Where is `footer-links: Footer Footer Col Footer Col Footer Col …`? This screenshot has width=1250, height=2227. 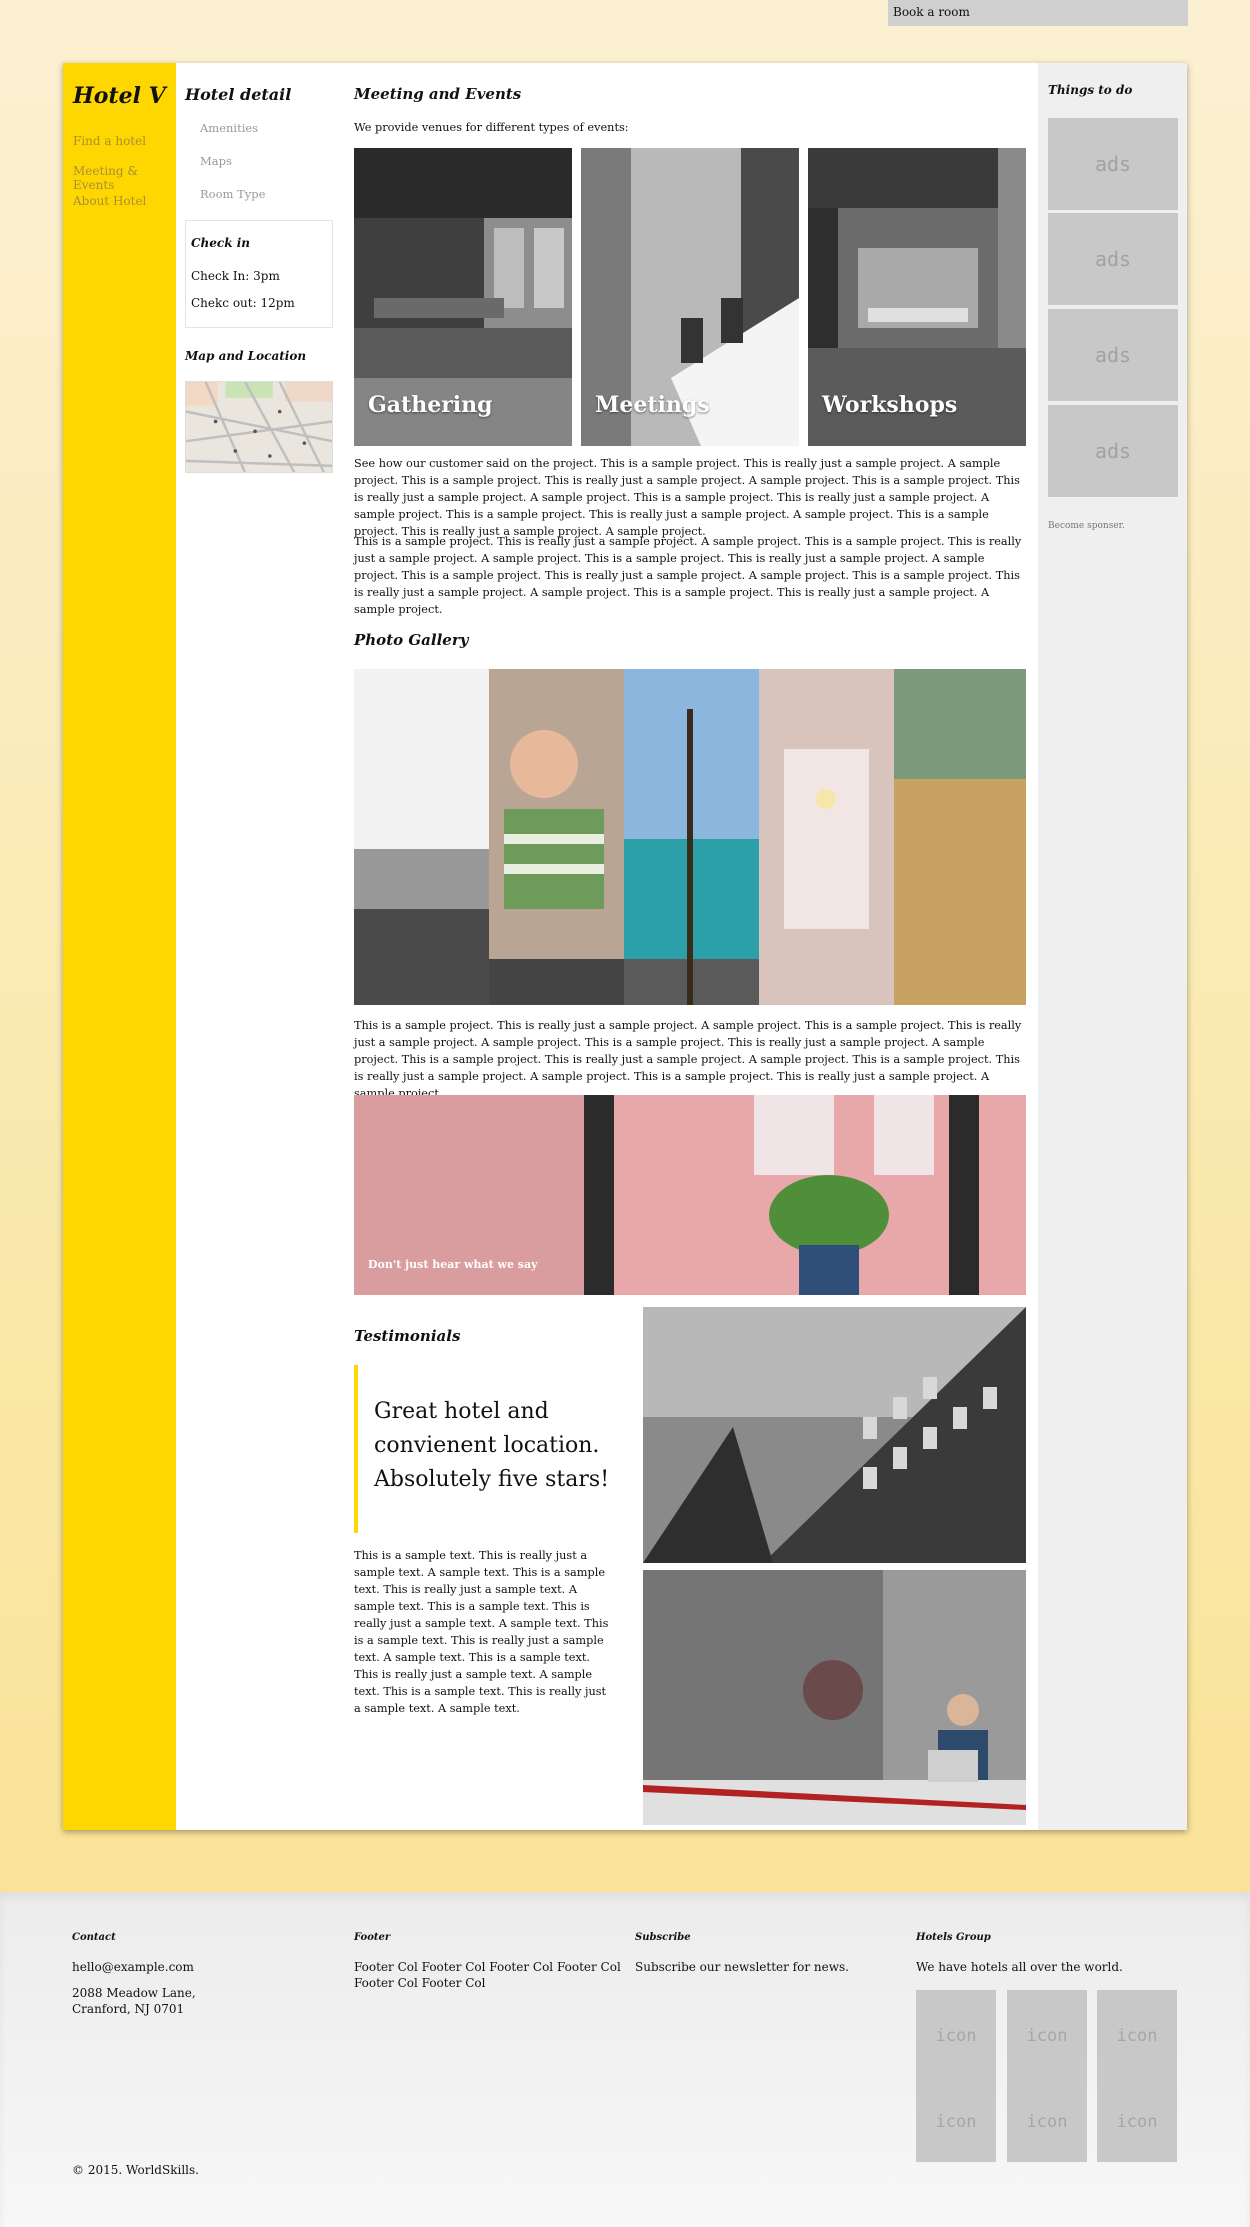 footer-links: Footer Footer Col Footer Col Footer Col … is located at coordinates (489, 1961).